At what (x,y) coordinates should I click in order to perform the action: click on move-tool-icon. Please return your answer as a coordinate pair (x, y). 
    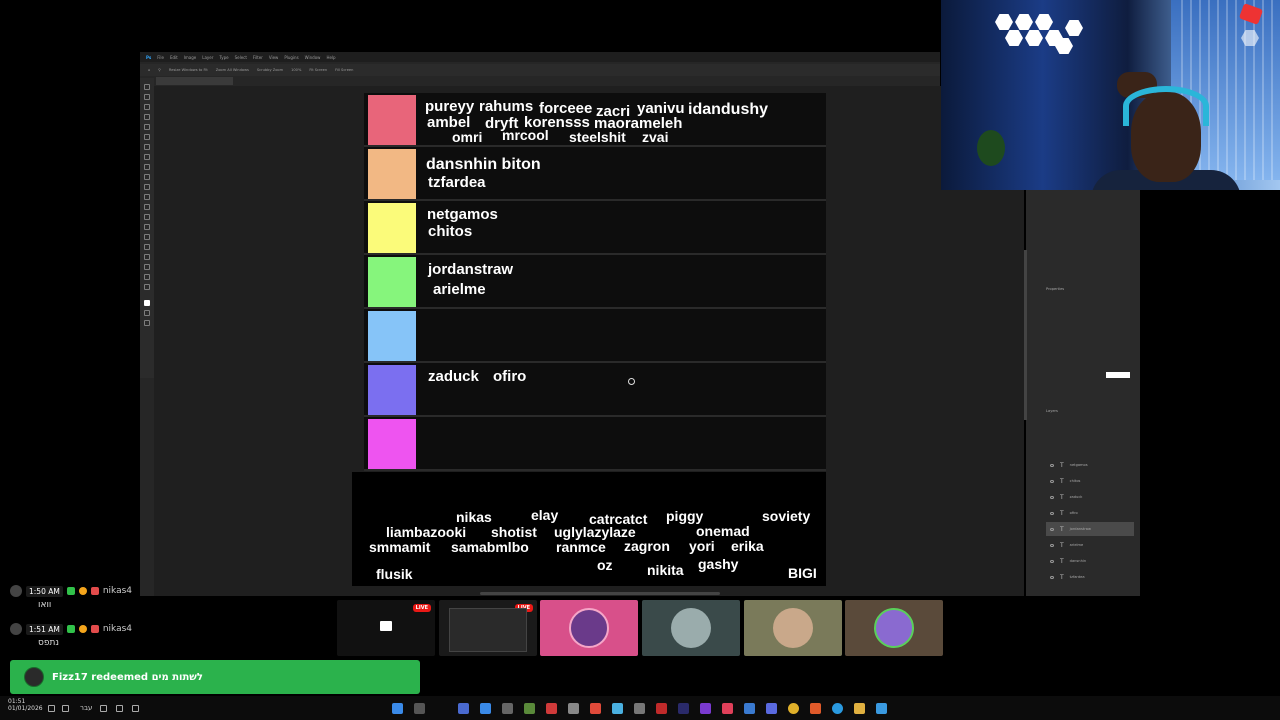
    Looking at the image, I should click on (147, 87).